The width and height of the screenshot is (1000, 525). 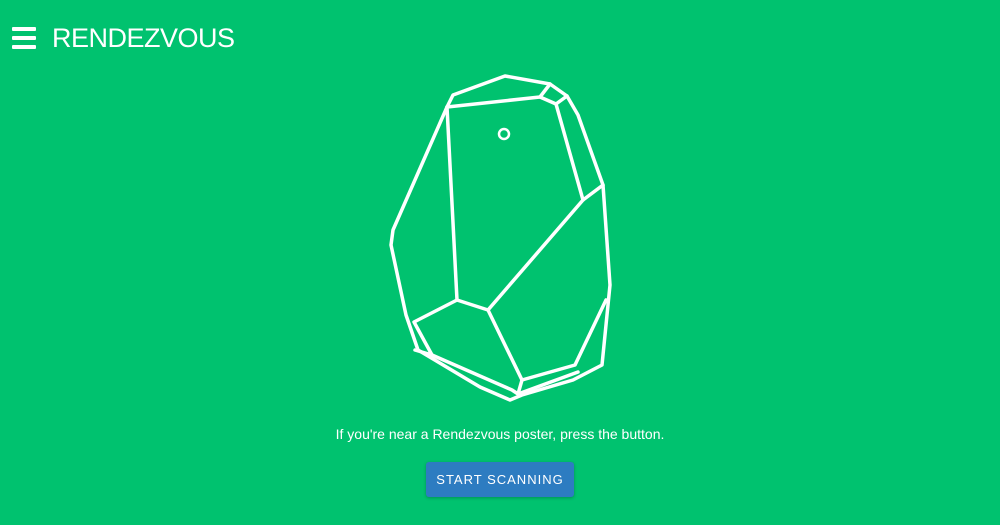 I want to click on start-scanning-button: START SCANNING, so click(x=500, y=479).